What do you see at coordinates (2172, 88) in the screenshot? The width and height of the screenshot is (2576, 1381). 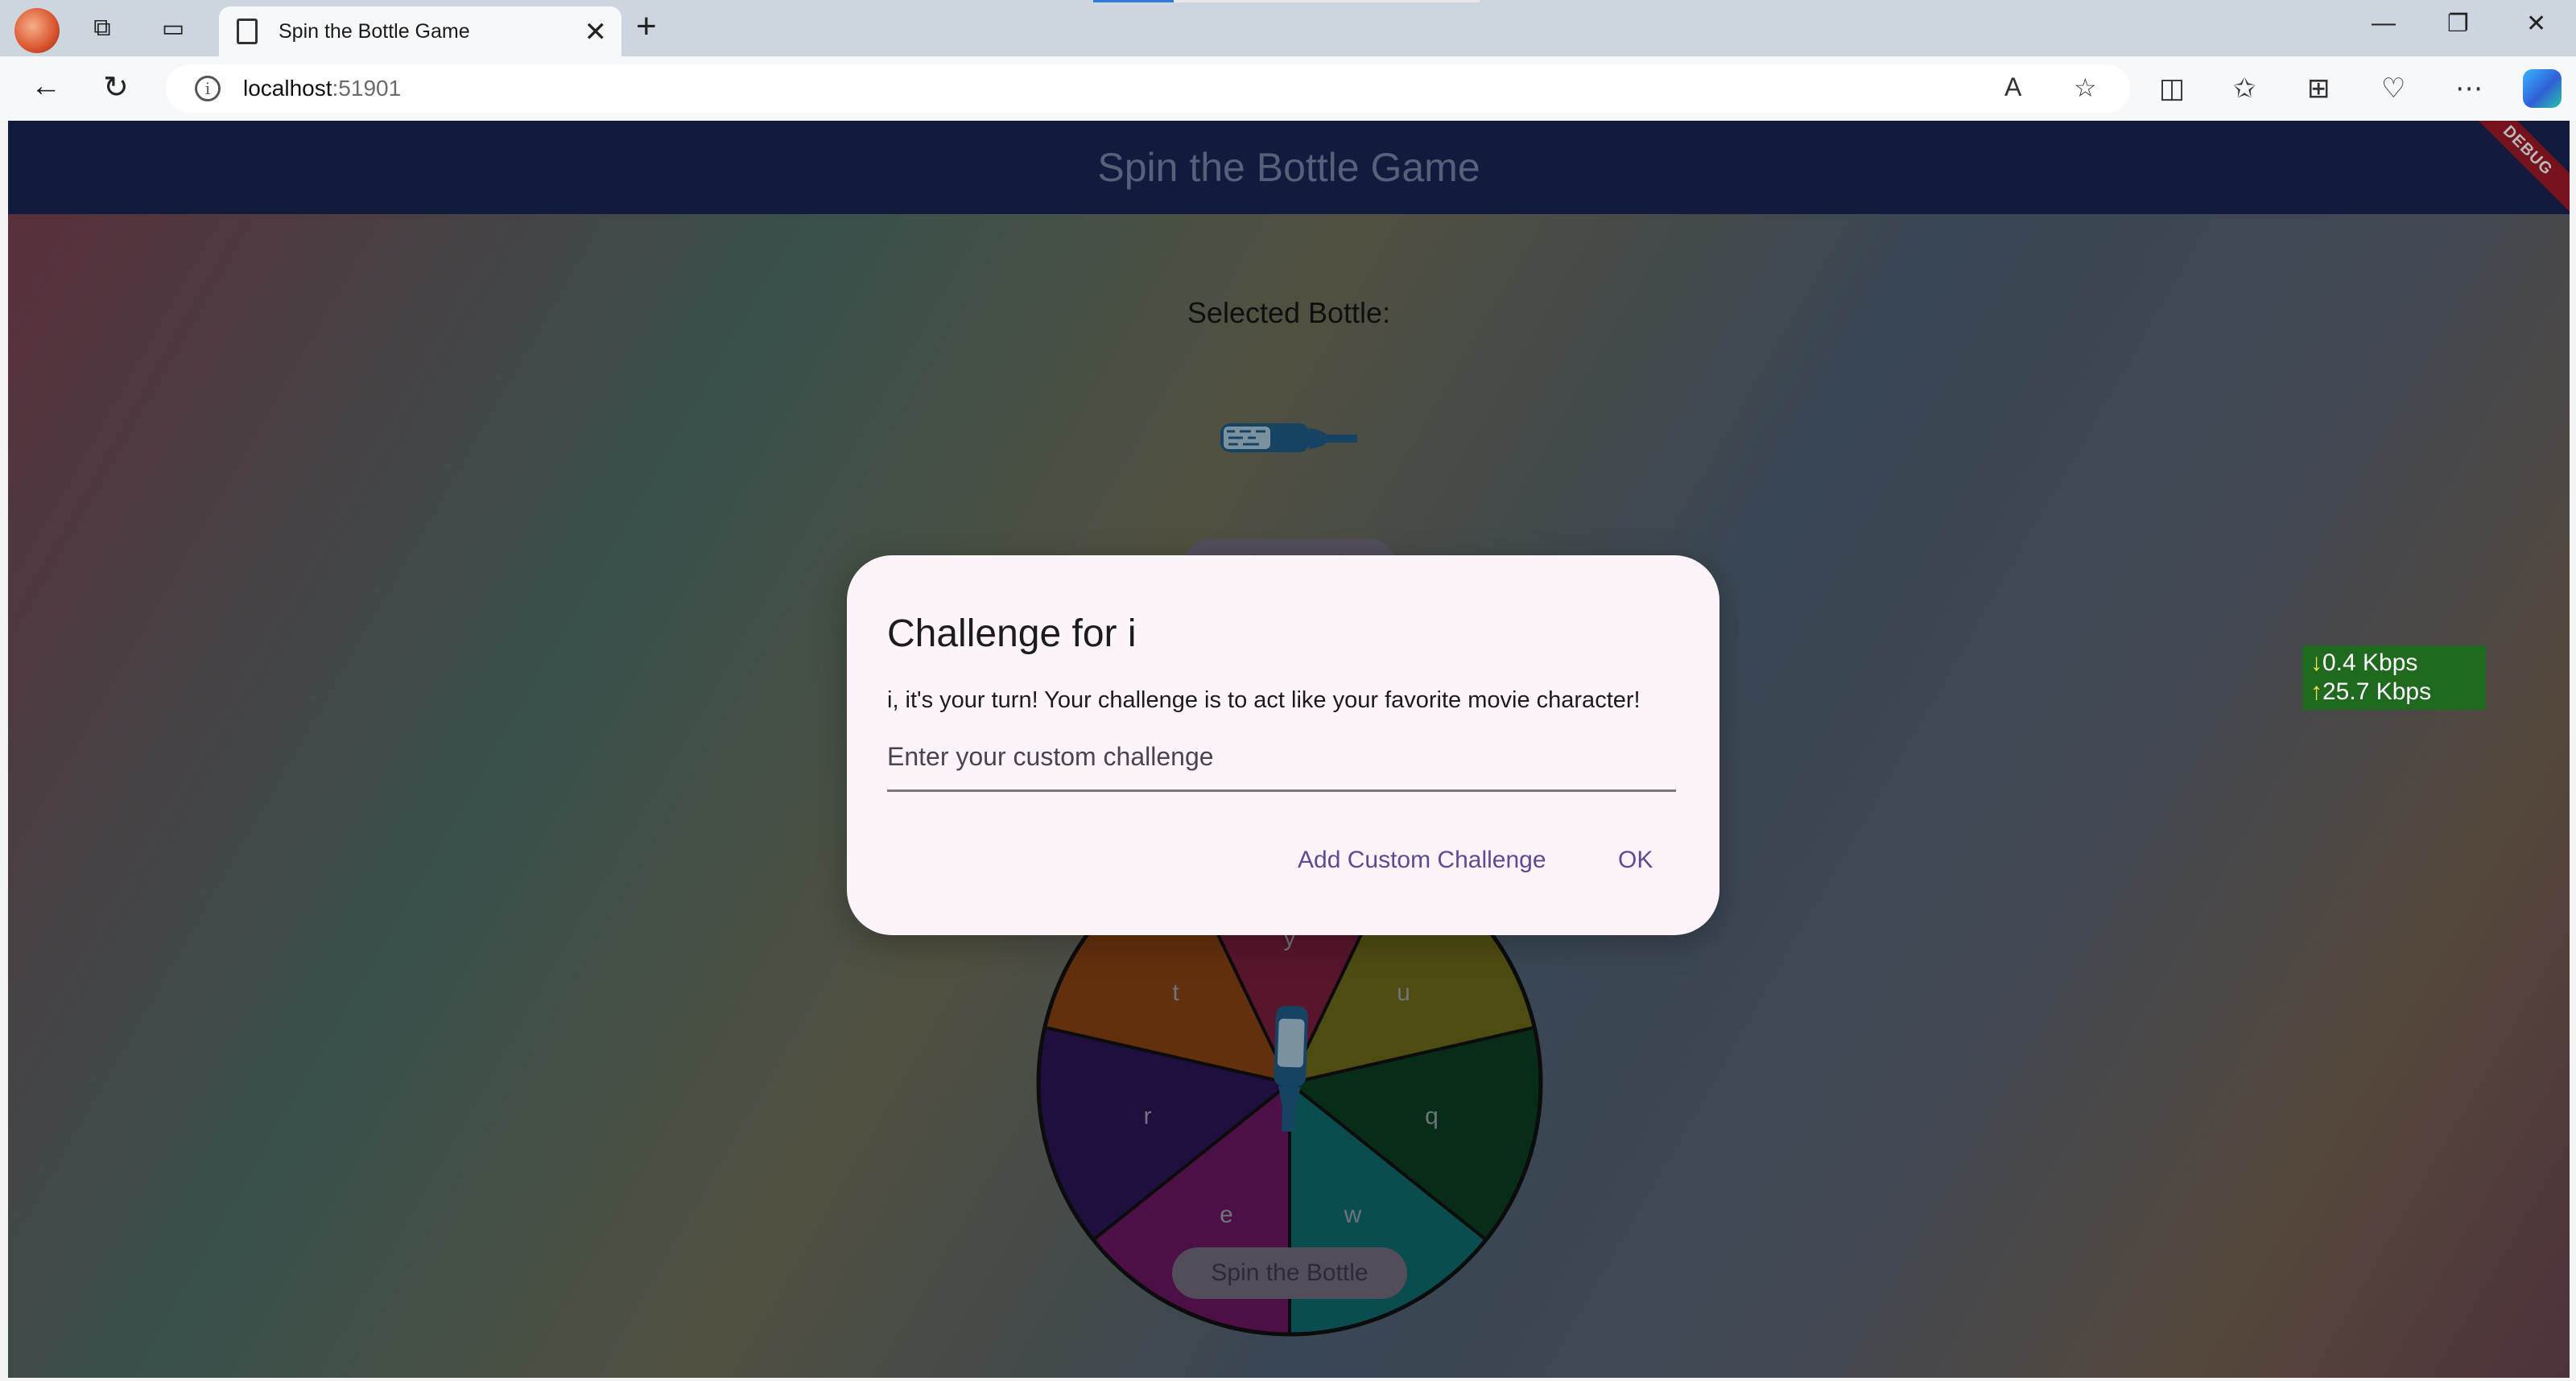 I see `split-screen-icon: ◫` at bounding box center [2172, 88].